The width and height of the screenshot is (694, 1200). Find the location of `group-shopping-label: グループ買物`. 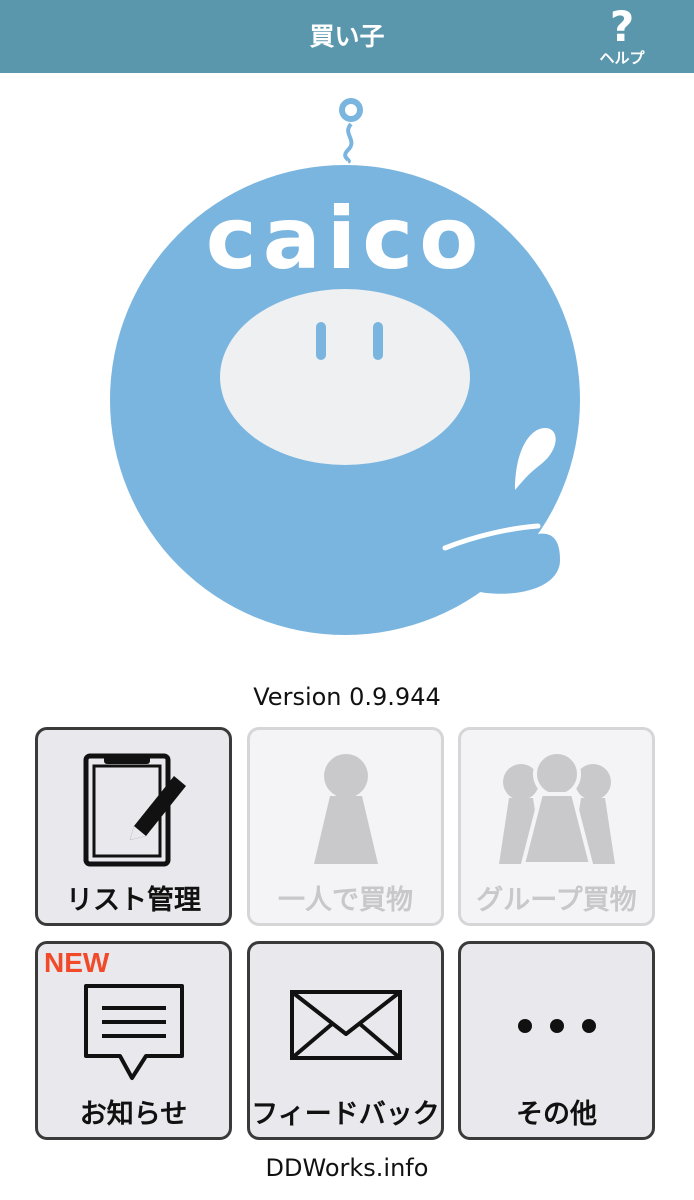

group-shopping-label: グループ買物 is located at coordinates (556, 900).